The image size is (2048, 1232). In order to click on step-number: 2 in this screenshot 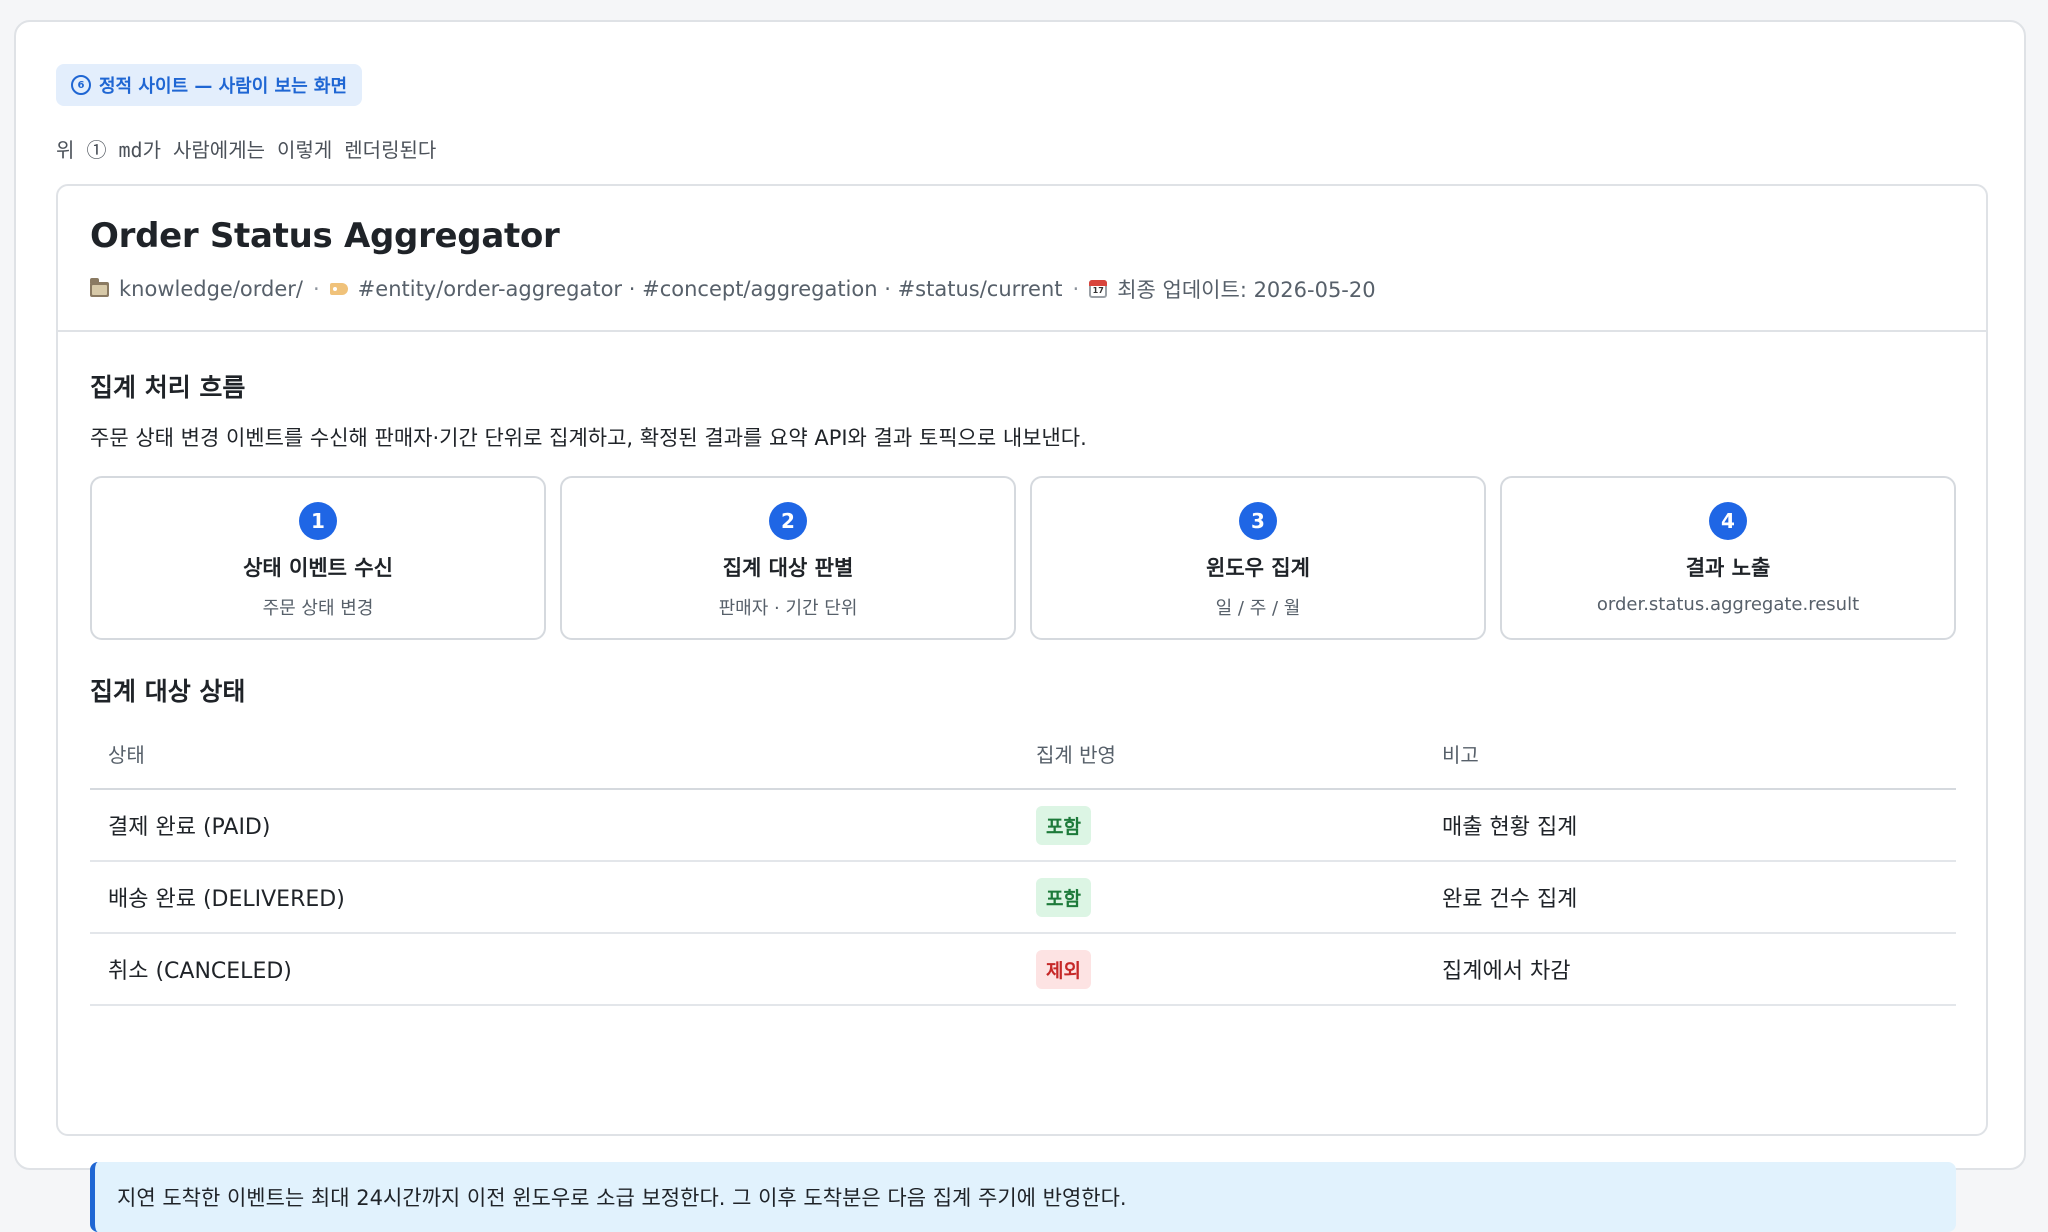, I will do `click(788, 521)`.